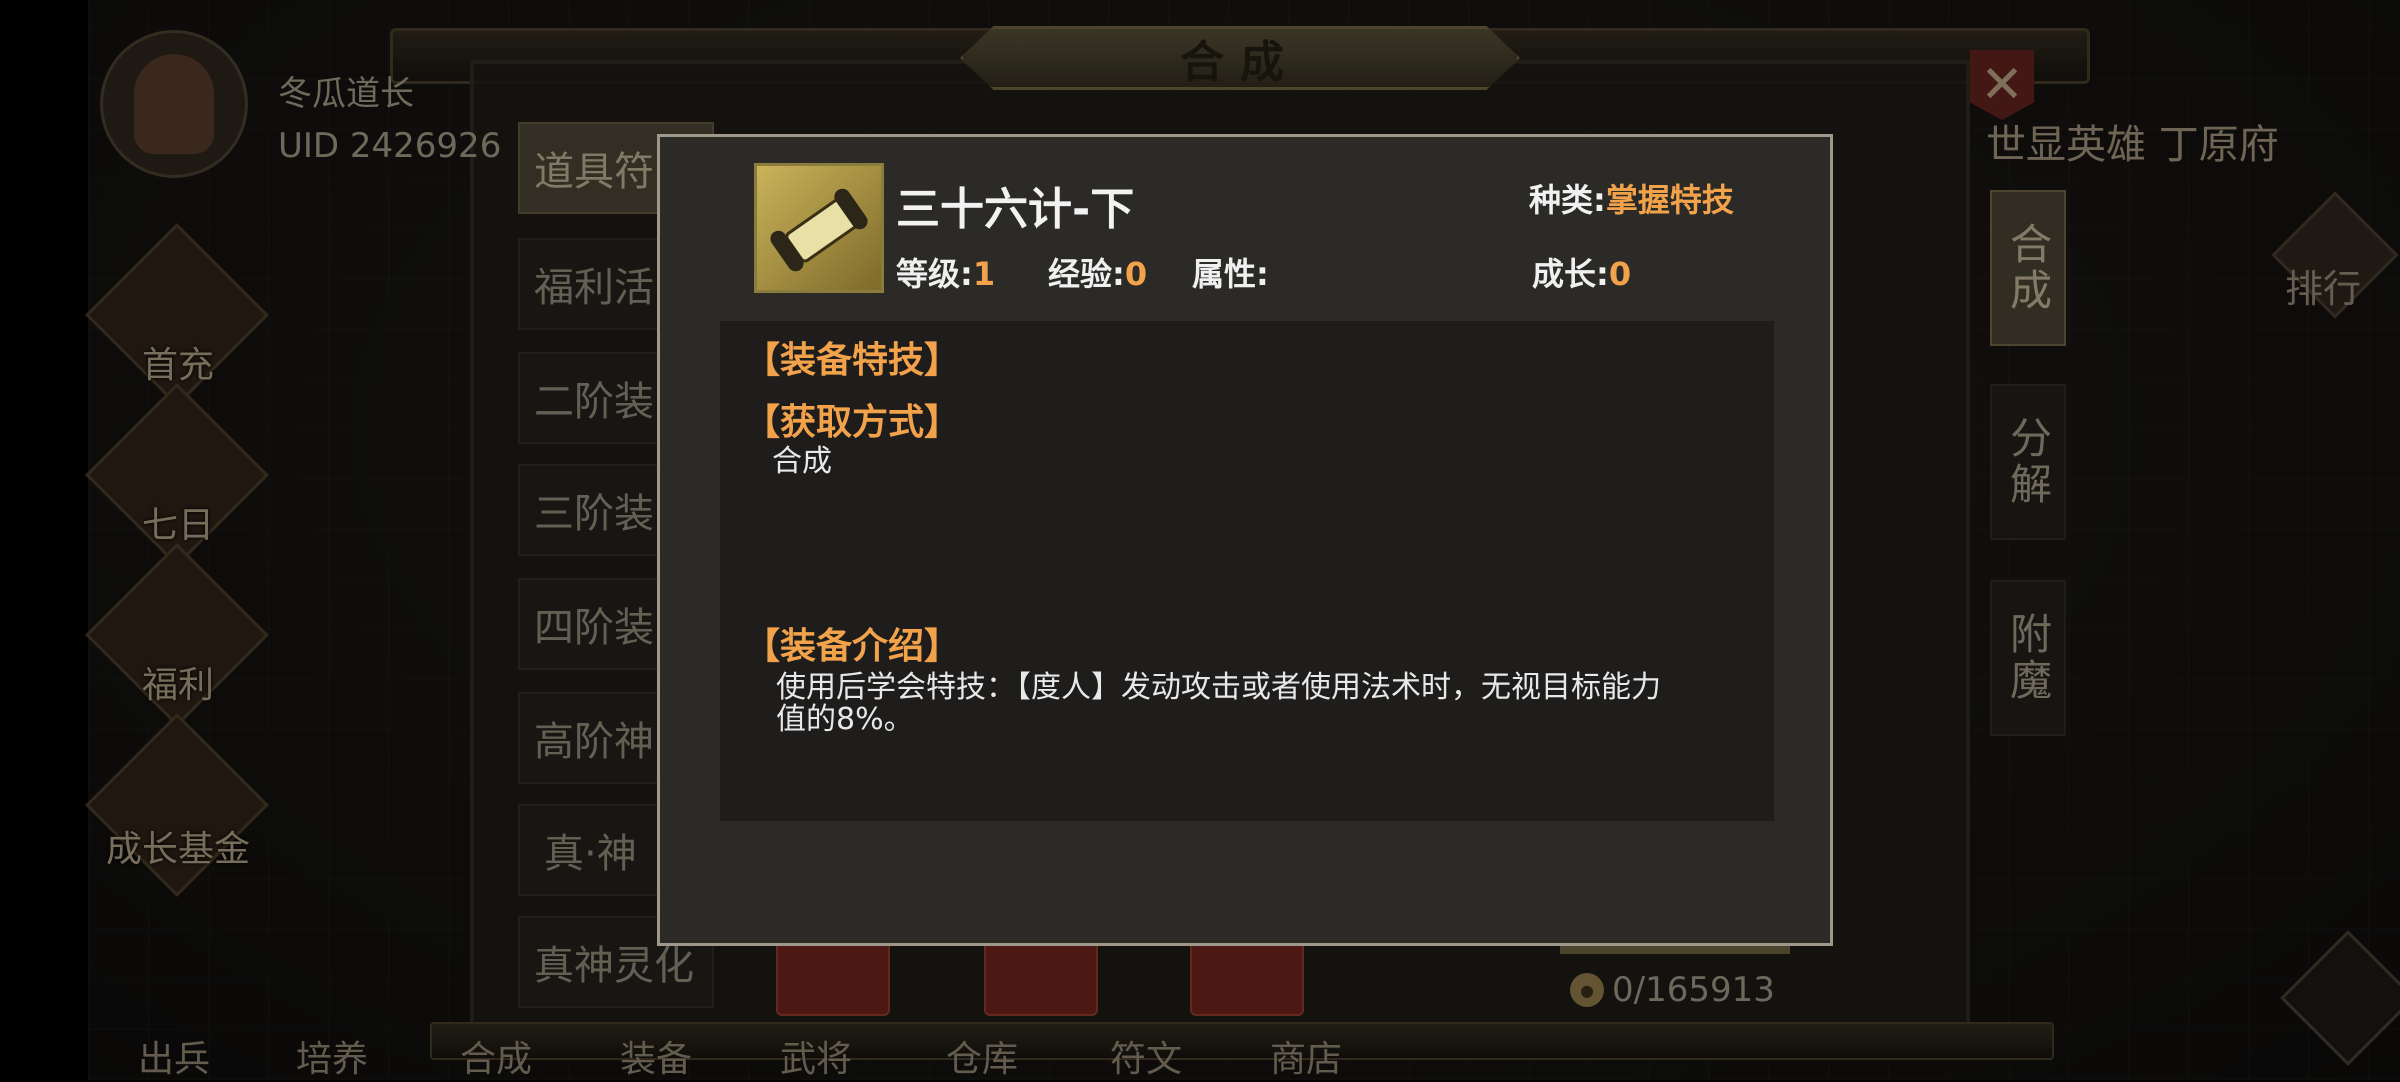 This screenshot has width=2400, height=1082. Describe the element at coordinates (1587, 990) in the screenshot. I see `coin-icon: ●` at that location.